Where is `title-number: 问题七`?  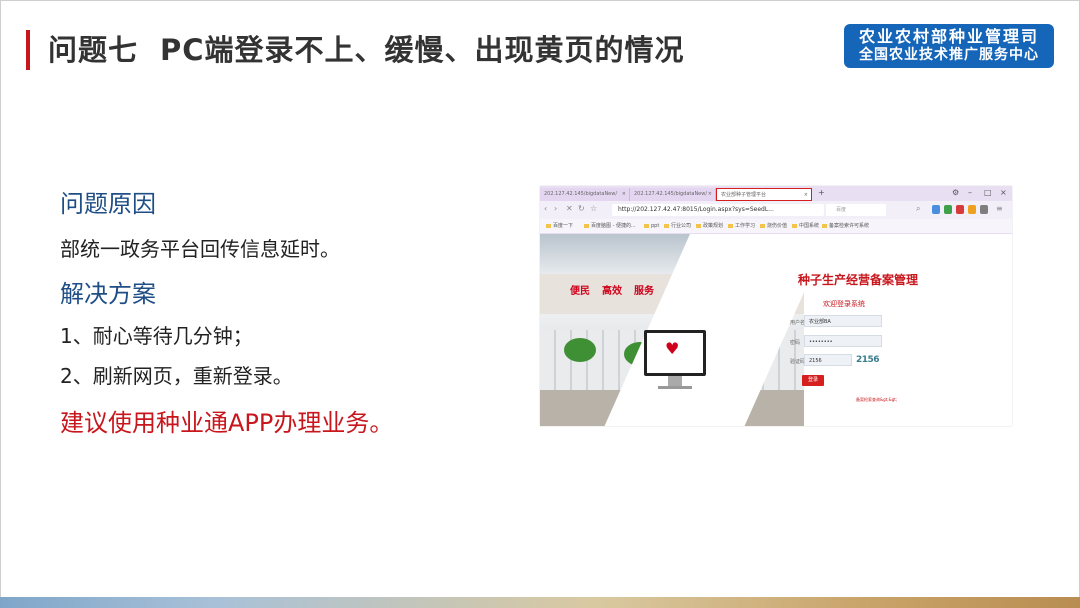
title-number: 问题七 is located at coordinates (93, 50).